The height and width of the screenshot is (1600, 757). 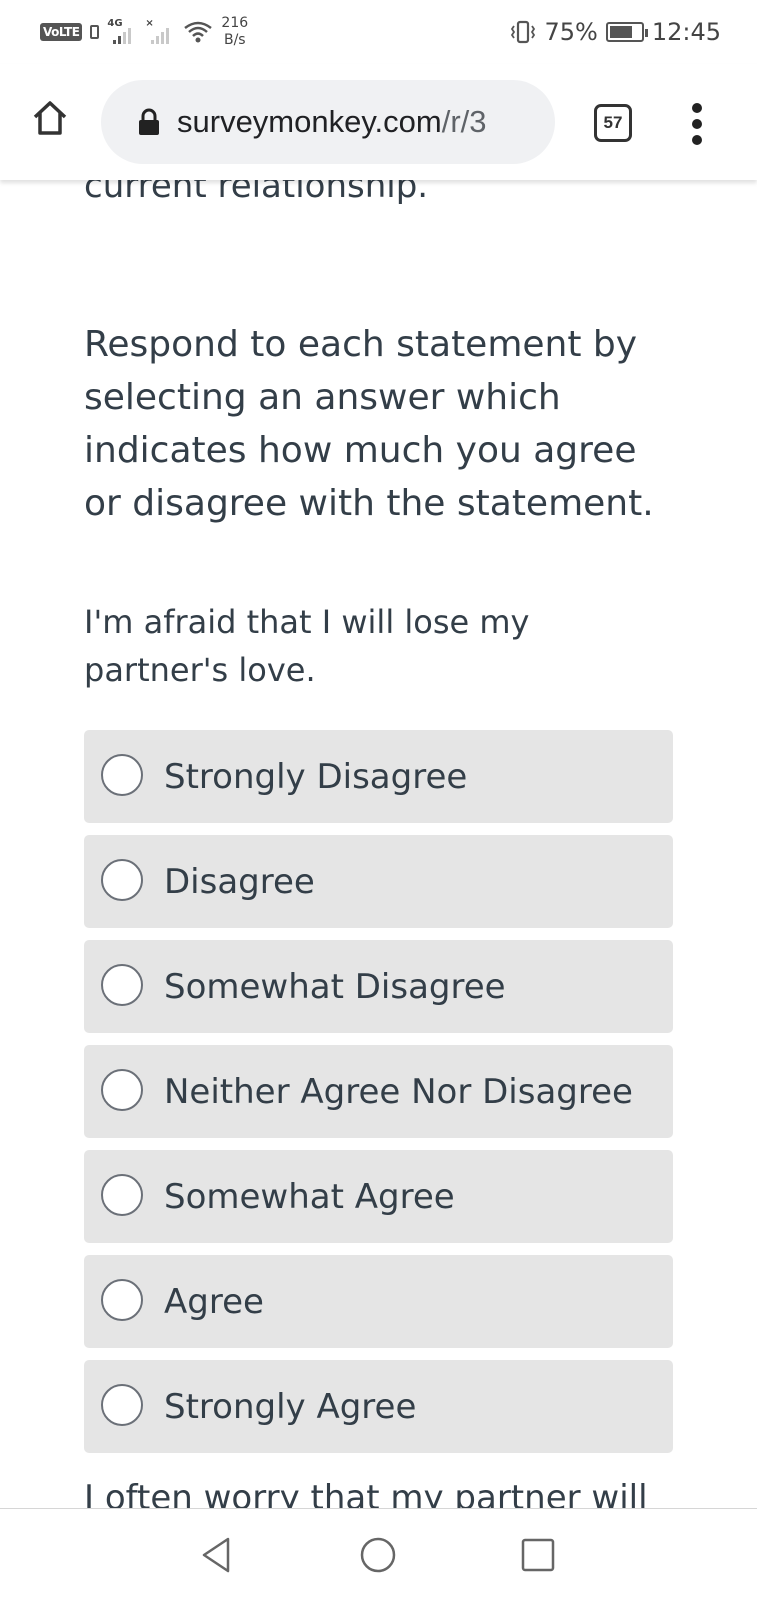 What do you see at coordinates (626, 32) in the screenshot?
I see `battery-icon` at bounding box center [626, 32].